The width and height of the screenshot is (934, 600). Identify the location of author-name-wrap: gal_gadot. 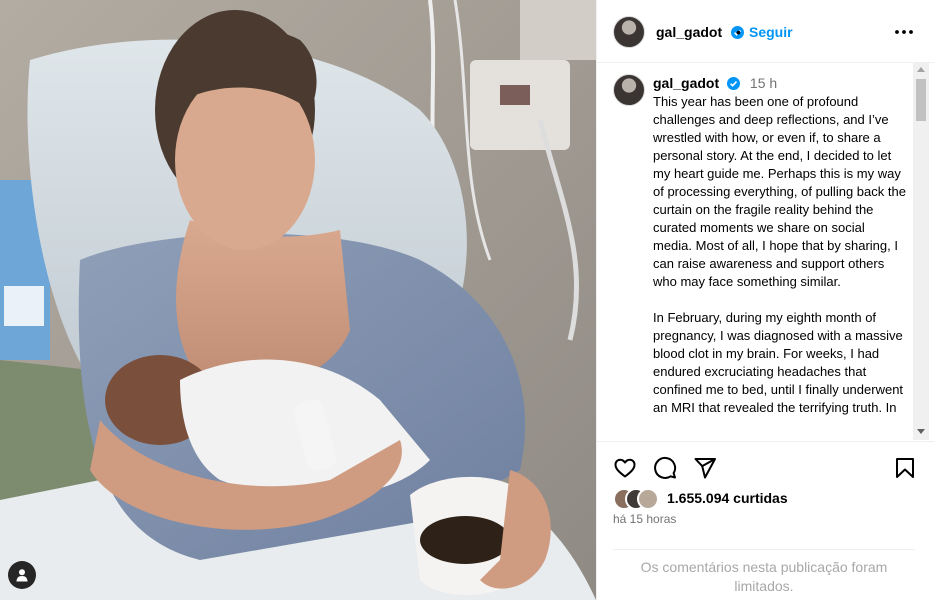
(700, 33).